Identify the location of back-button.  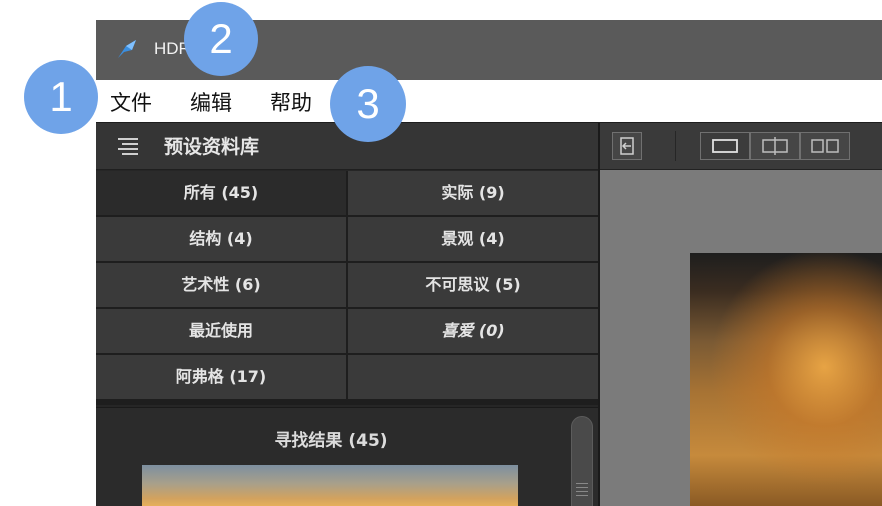
(627, 146).